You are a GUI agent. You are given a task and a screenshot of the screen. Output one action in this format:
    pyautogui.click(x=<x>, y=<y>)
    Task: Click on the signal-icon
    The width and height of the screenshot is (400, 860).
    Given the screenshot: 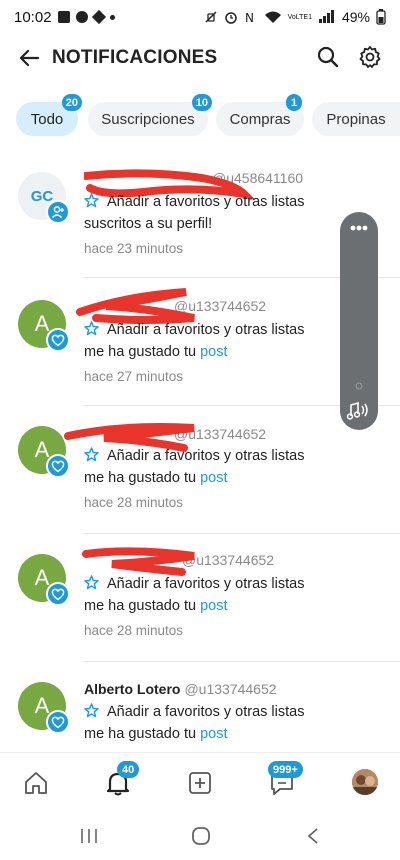 What is the action you would take?
    pyautogui.click(x=326, y=16)
    